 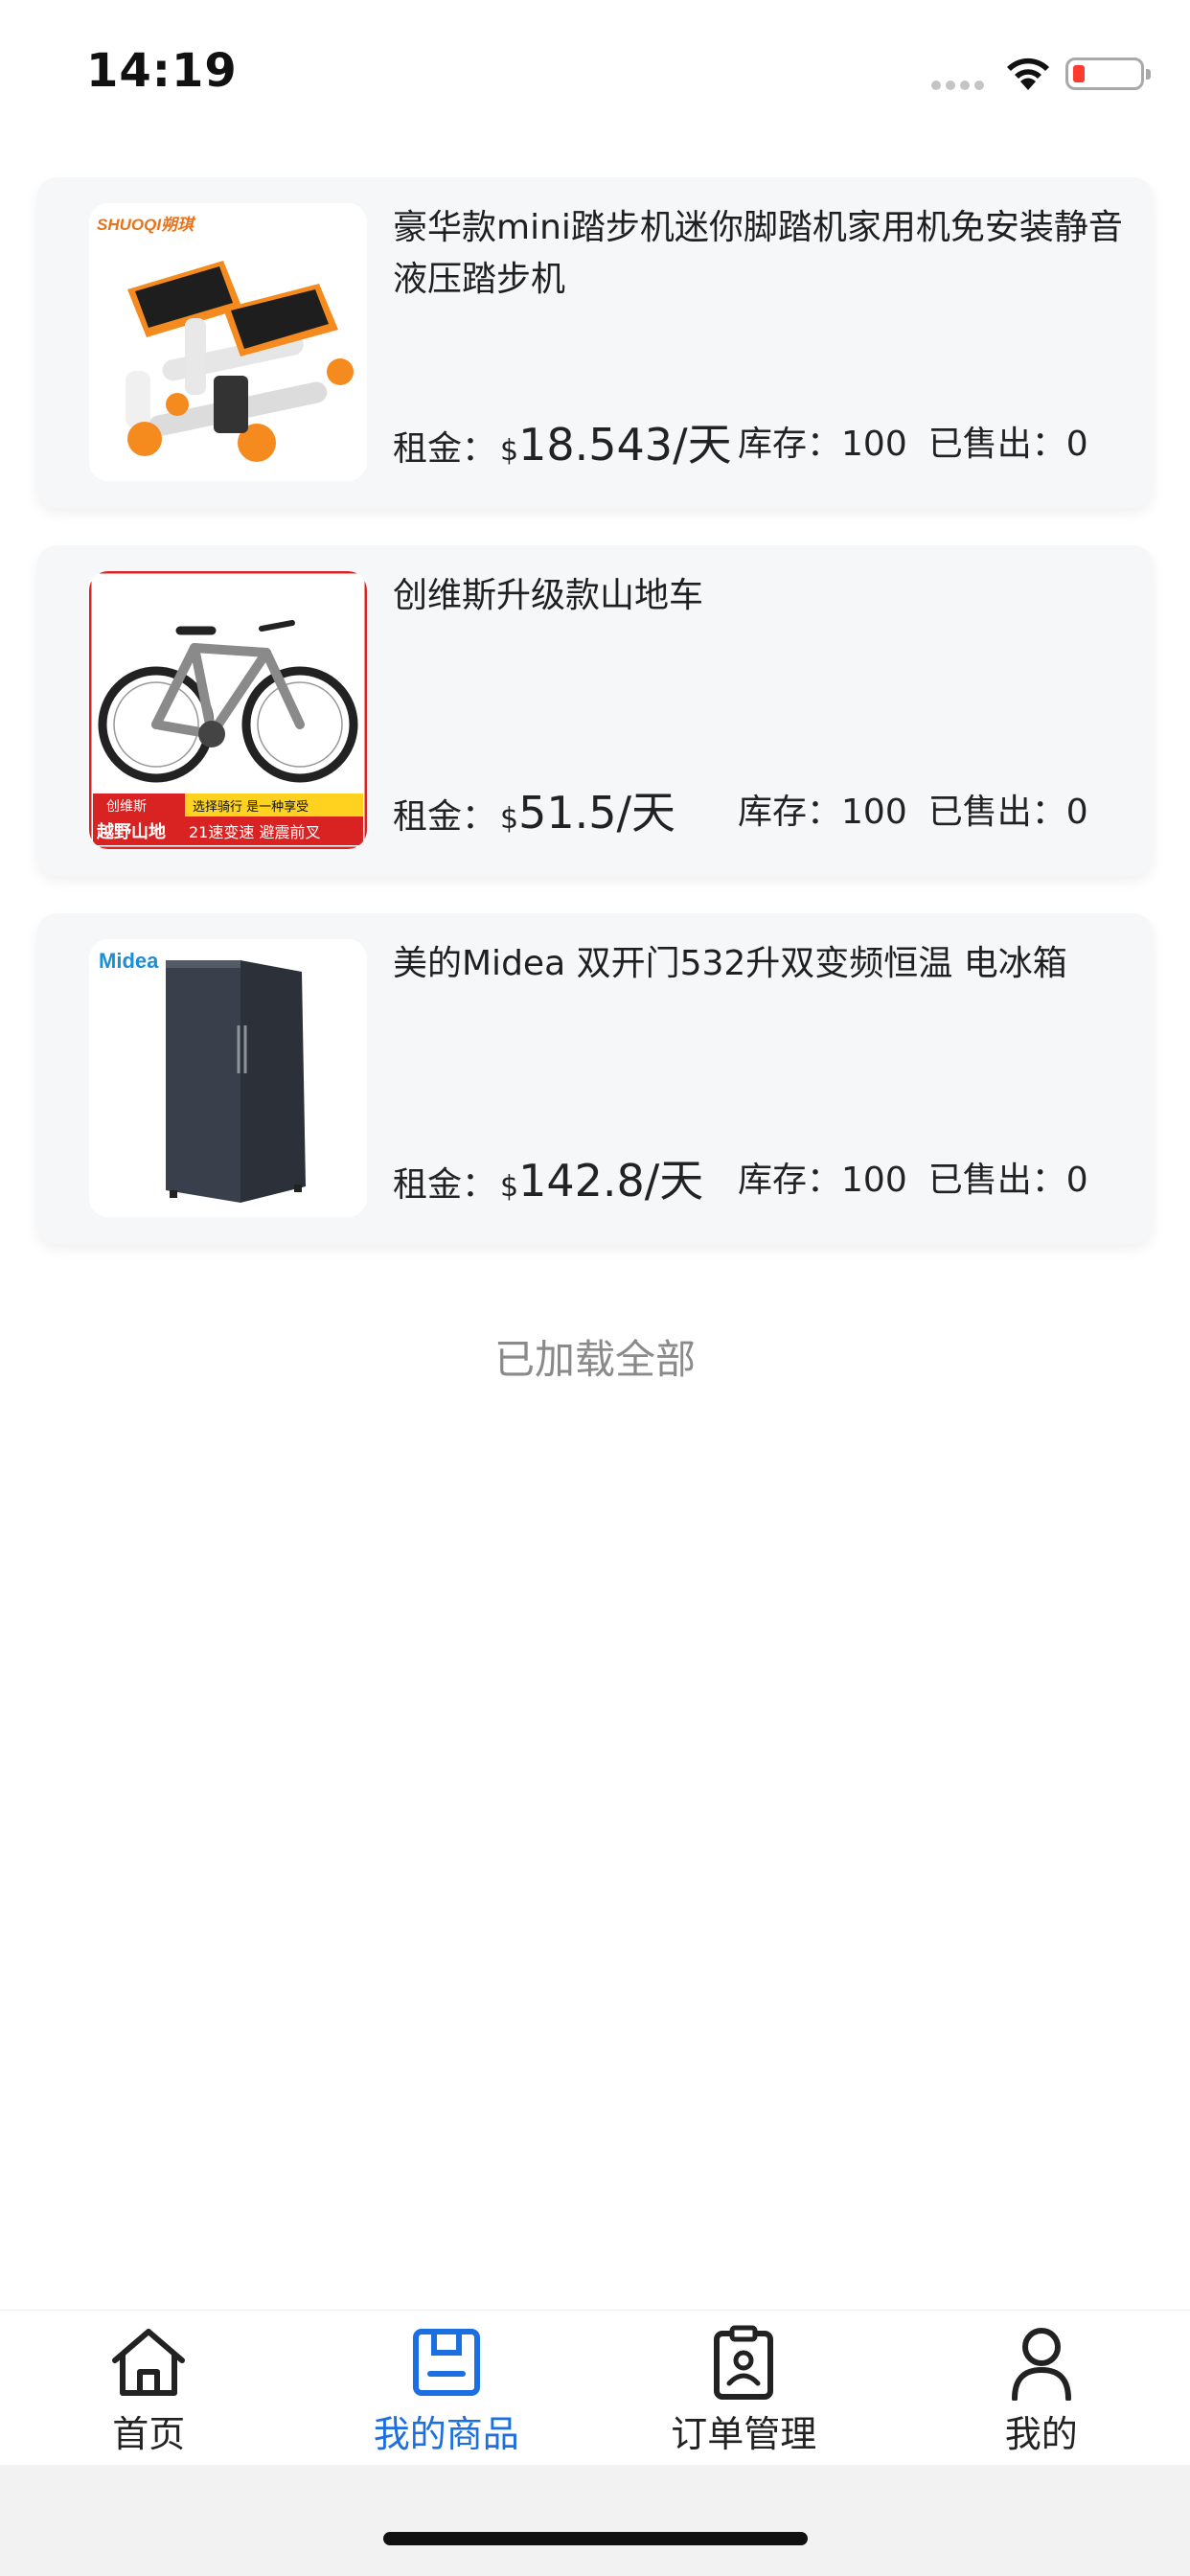 What do you see at coordinates (446, 2363) in the screenshot?
I see `product-icon` at bounding box center [446, 2363].